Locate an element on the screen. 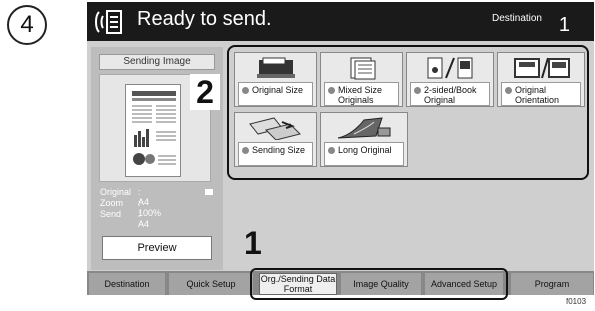 Image resolution: width=595 pixels, height=311 pixels. document-thumbnail is located at coordinates (153, 130).